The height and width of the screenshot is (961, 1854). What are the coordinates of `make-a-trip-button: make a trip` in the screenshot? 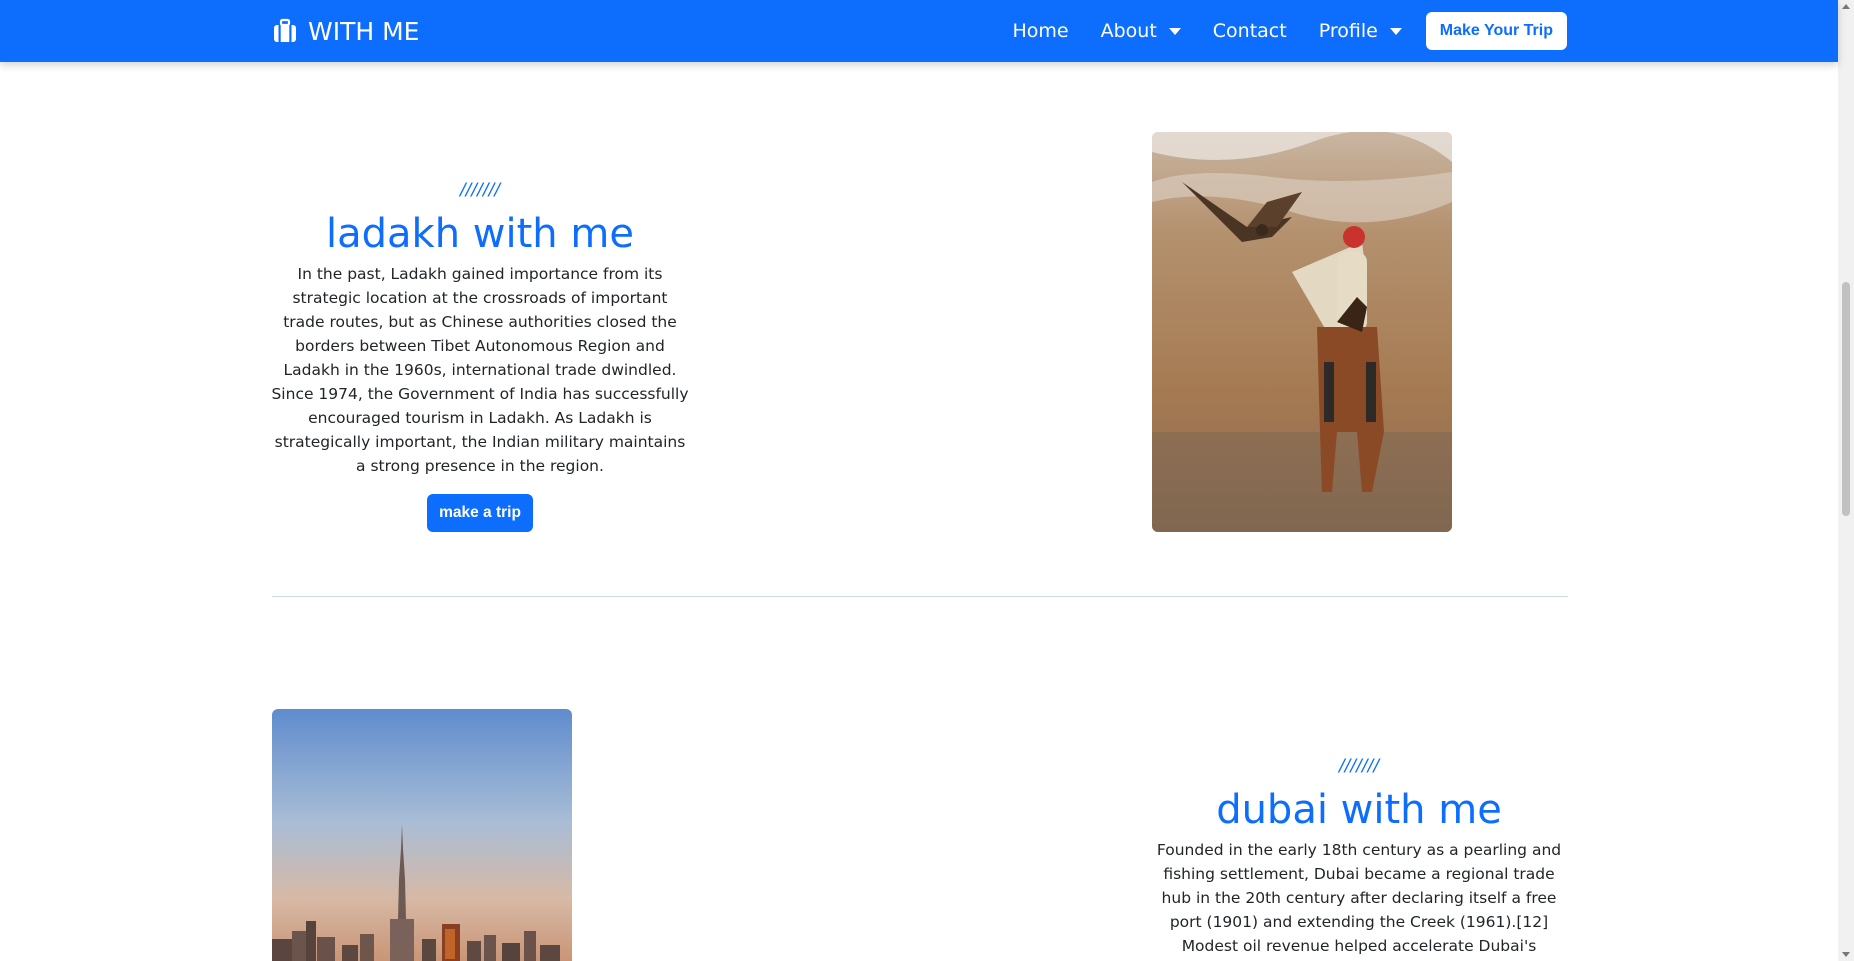 It's located at (480, 513).